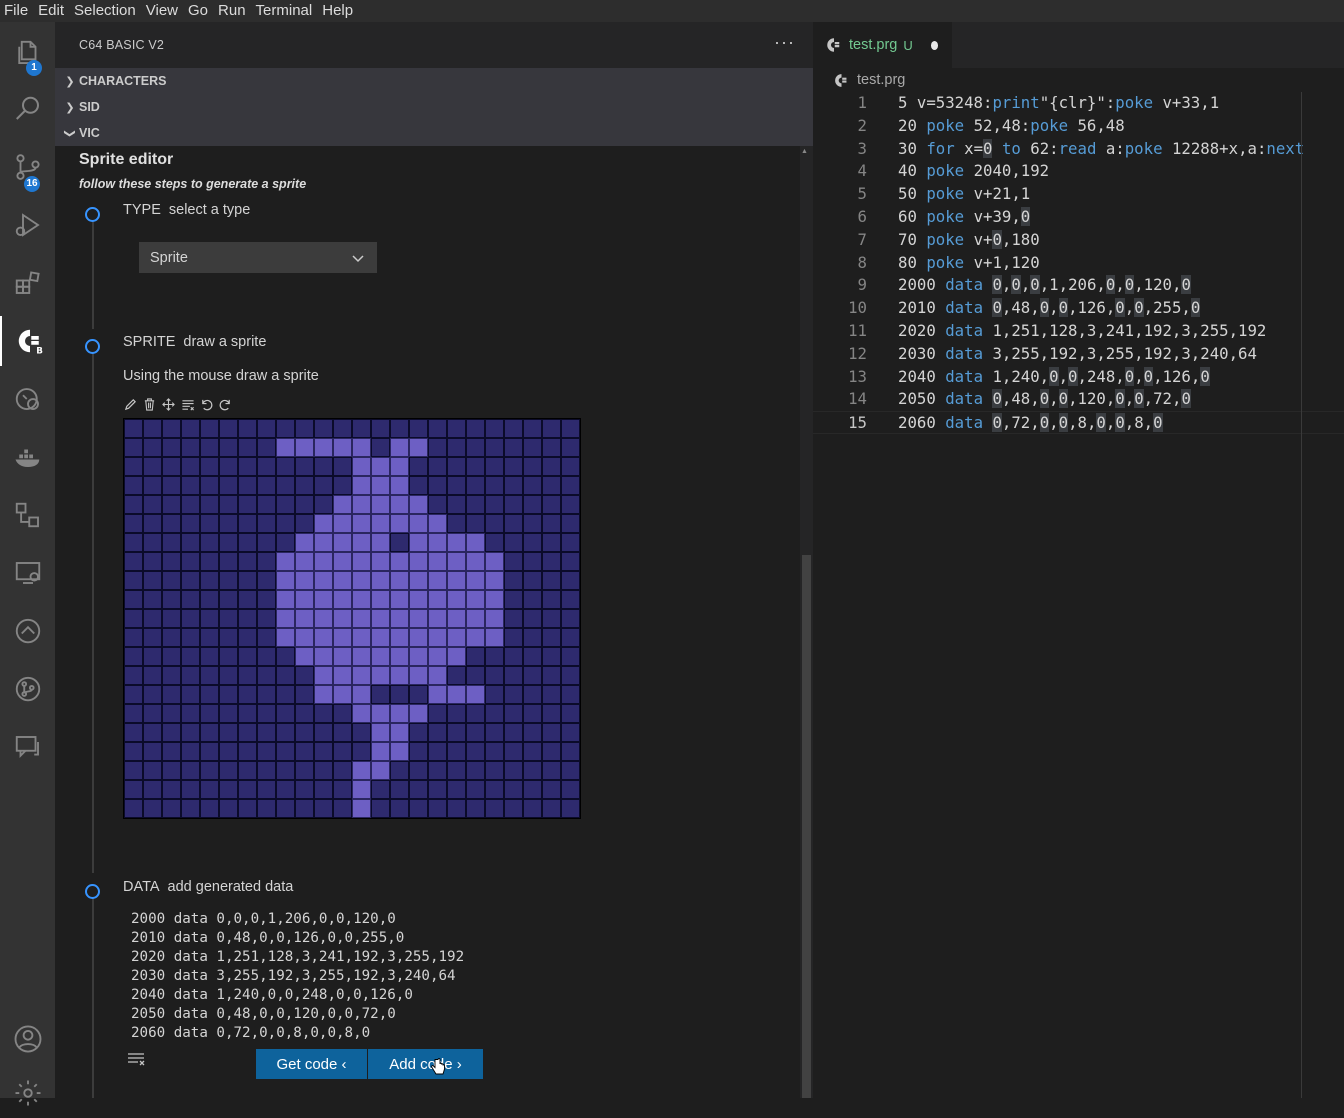 Image resolution: width=1344 pixels, height=1118 pixels. What do you see at coordinates (258, 257) in the screenshot?
I see `type-select: Sprite` at bounding box center [258, 257].